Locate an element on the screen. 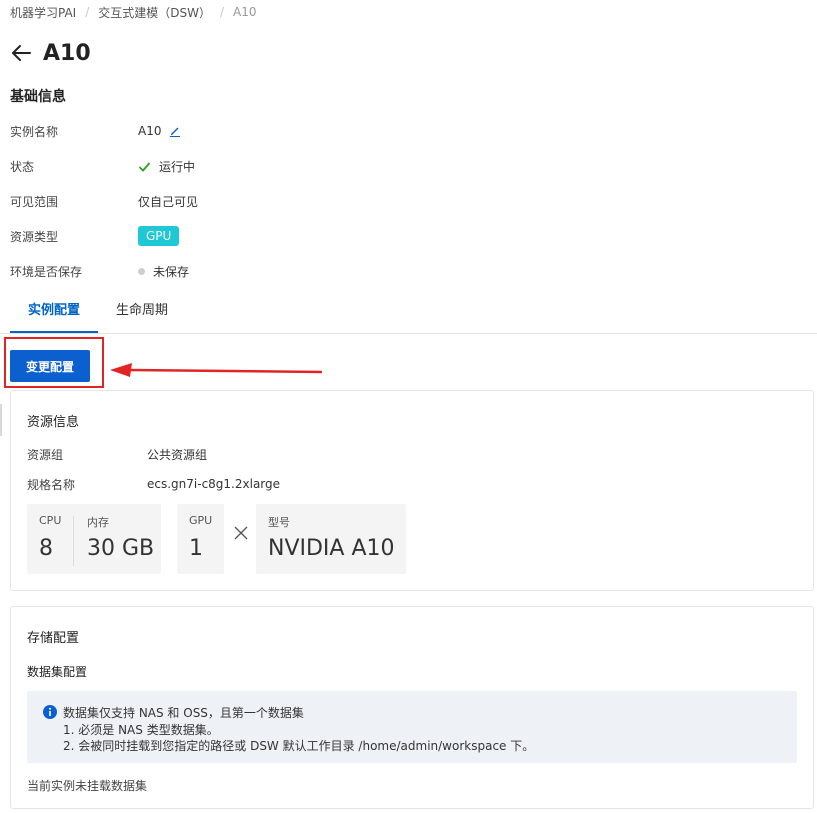 The width and height of the screenshot is (817, 813). env-saved-value: 未保存 is located at coordinates (171, 271).